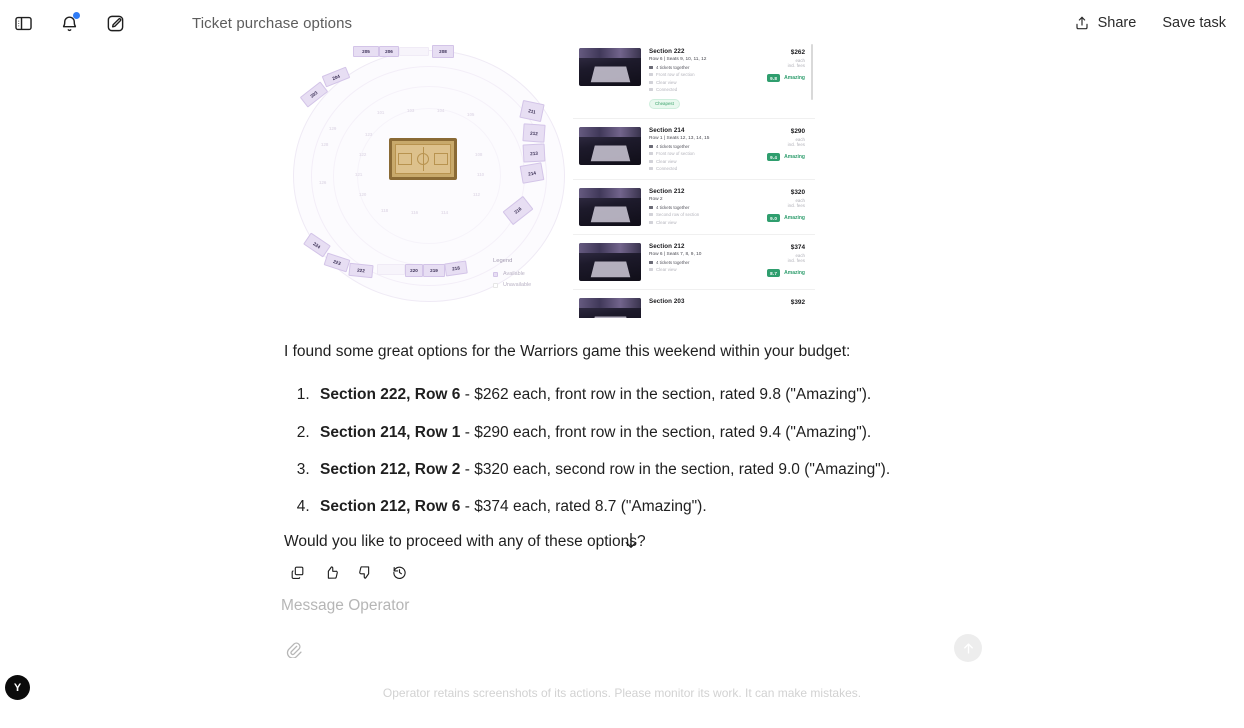 The width and height of the screenshot is (1244, 728). Describe the element at coordinates (441, 159) in the screenshot. I see `court-key-right` at that location.